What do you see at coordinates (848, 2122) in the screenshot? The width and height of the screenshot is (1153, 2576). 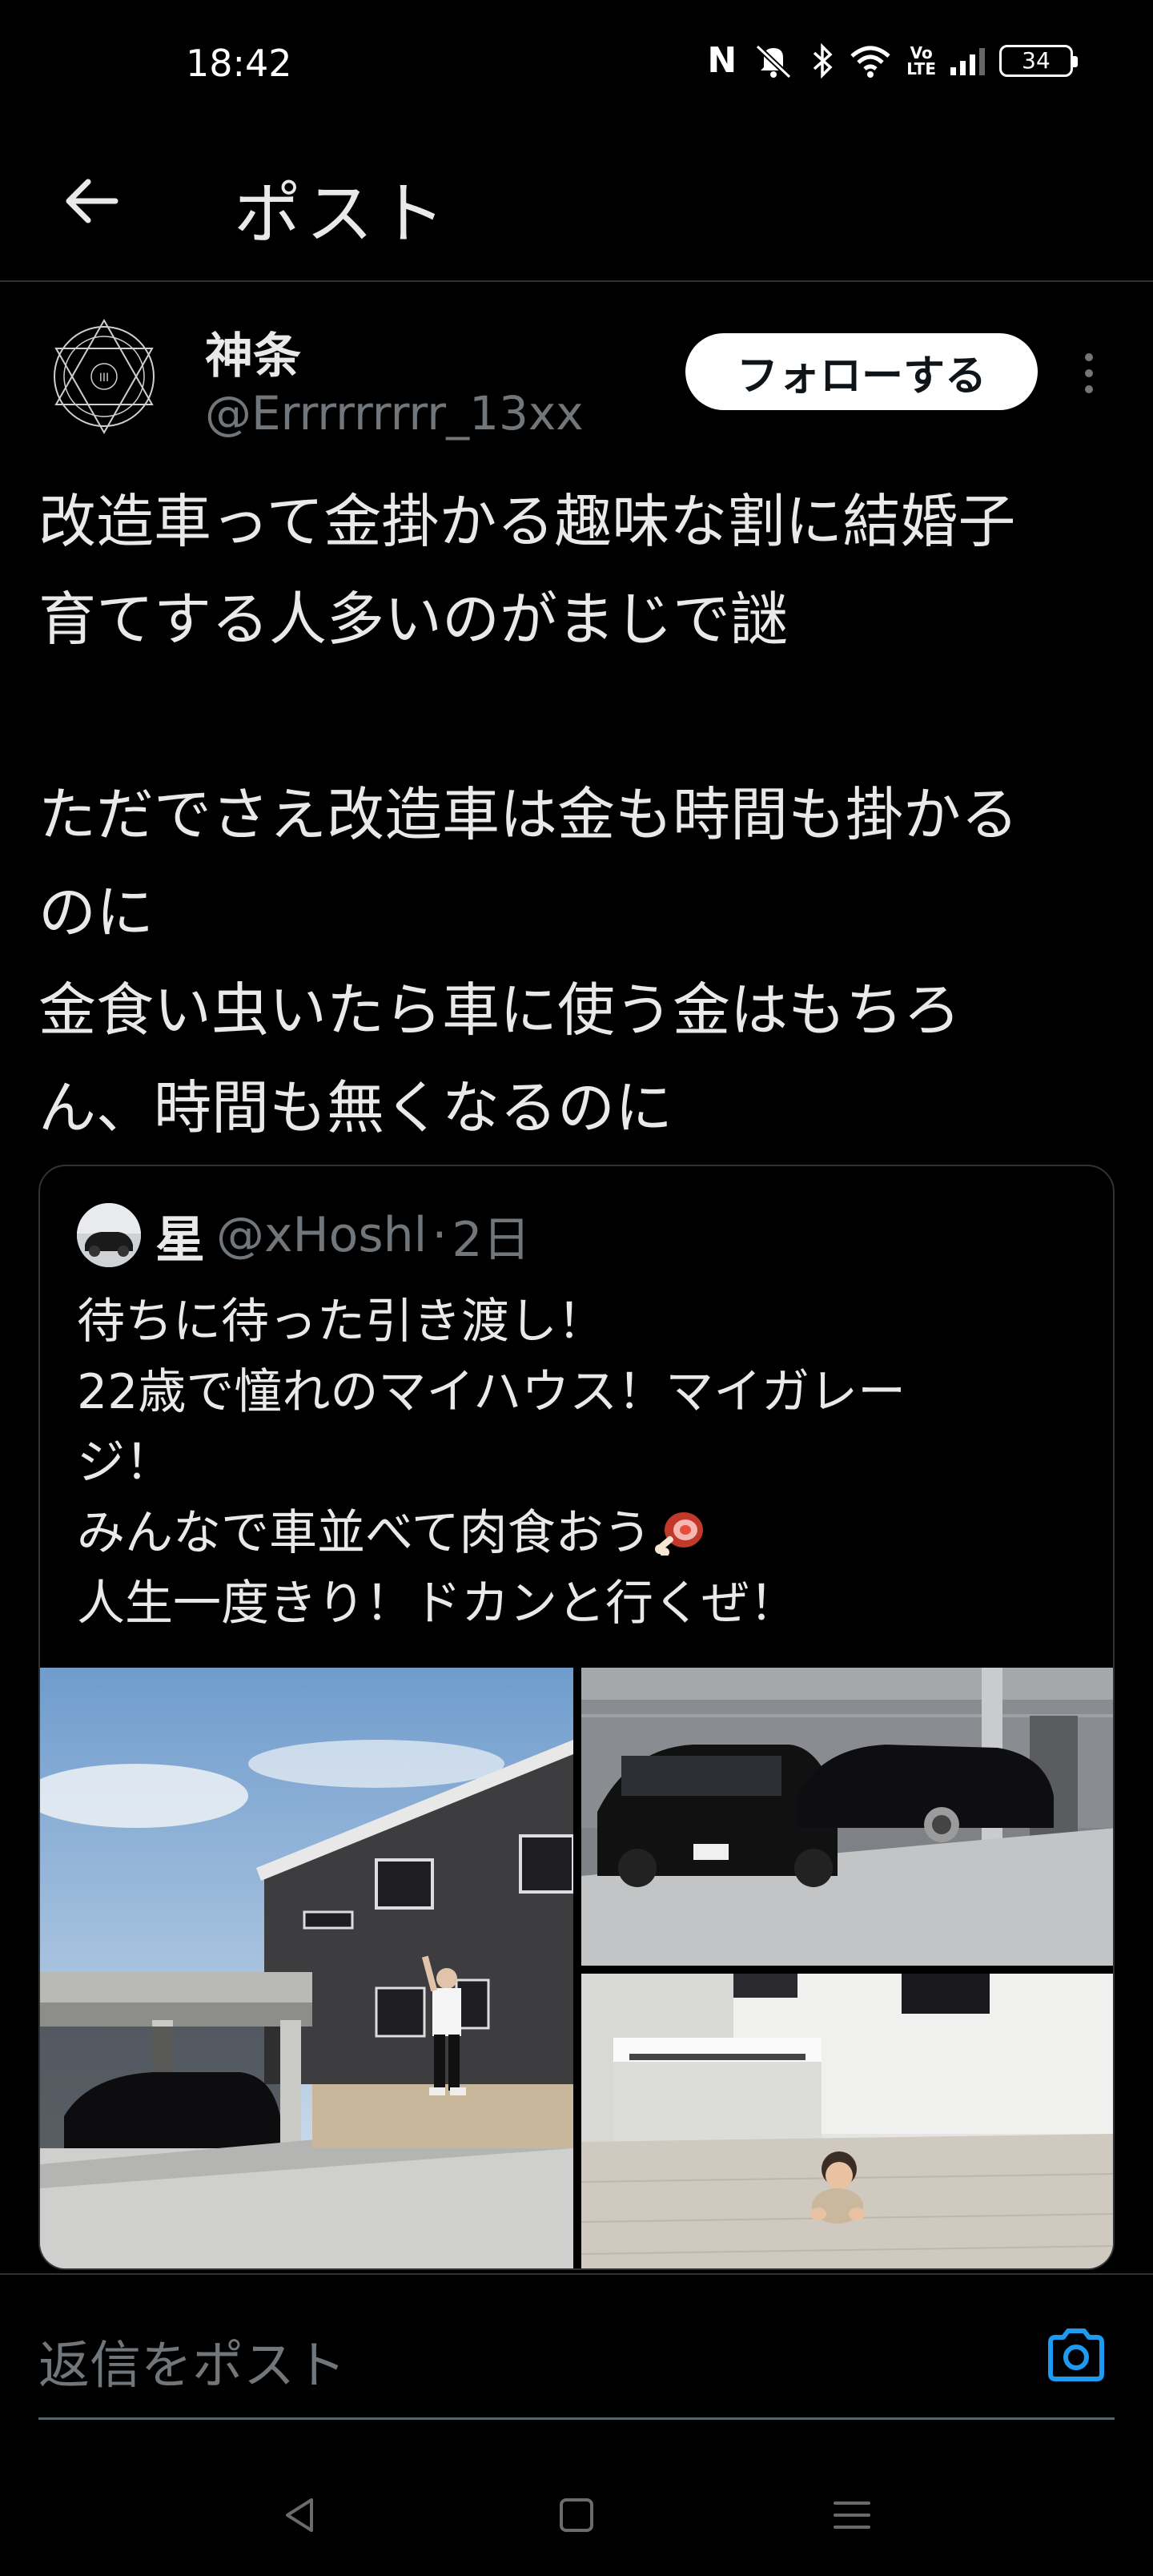 I see `baby-on-floor-photo` at bounding box center [848, 2122].